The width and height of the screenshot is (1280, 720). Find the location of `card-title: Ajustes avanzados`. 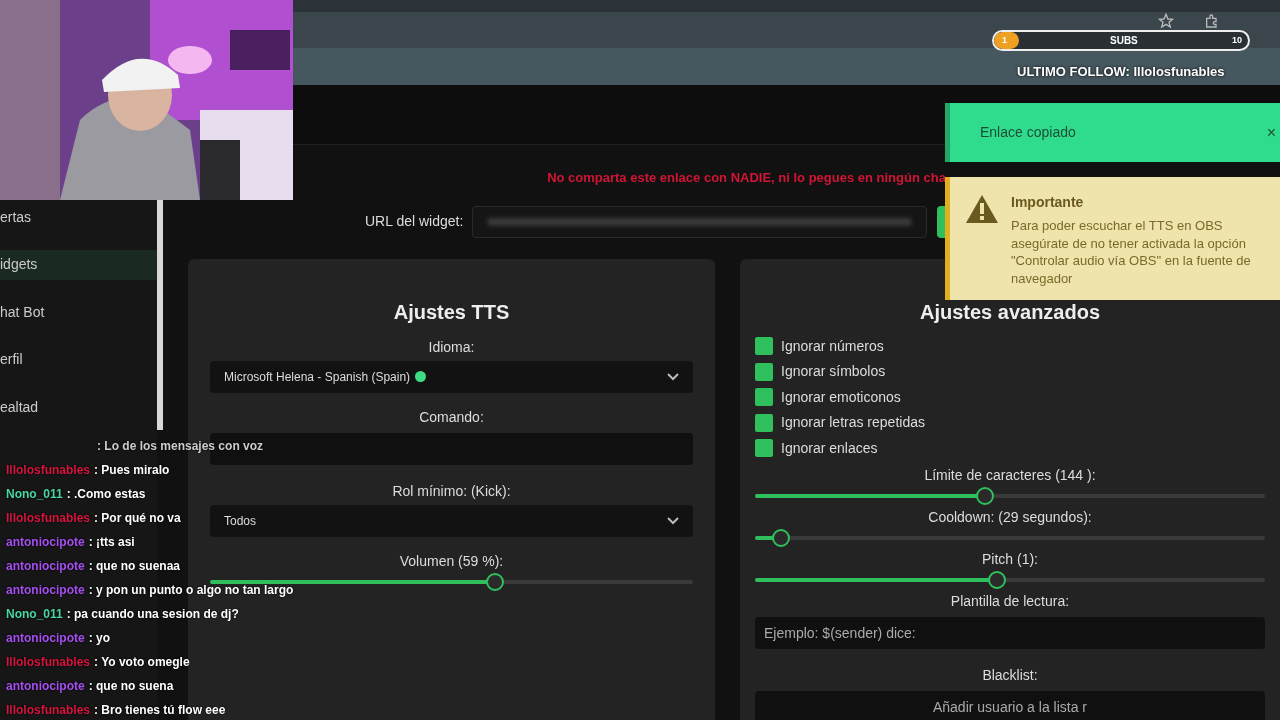

card-title: Ajustes avanzados is located at coordinates (1010, 312).